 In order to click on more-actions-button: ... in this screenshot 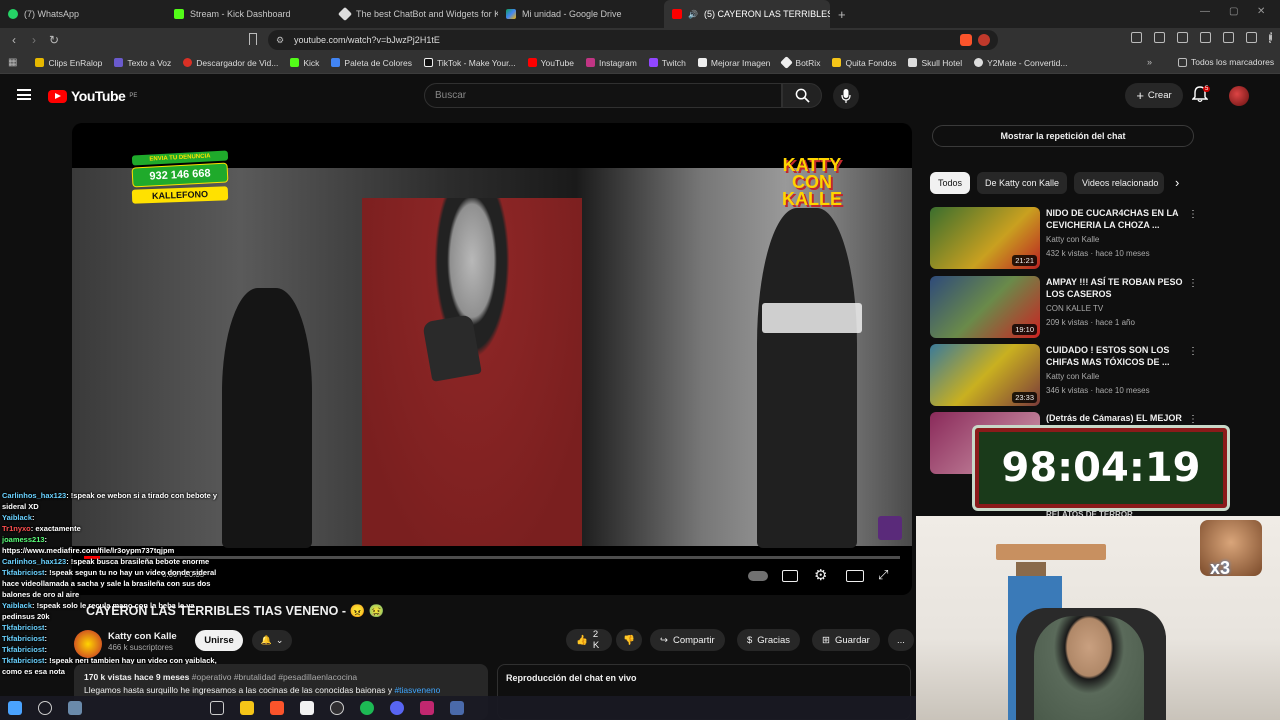, I will do `click(901, 640)`.